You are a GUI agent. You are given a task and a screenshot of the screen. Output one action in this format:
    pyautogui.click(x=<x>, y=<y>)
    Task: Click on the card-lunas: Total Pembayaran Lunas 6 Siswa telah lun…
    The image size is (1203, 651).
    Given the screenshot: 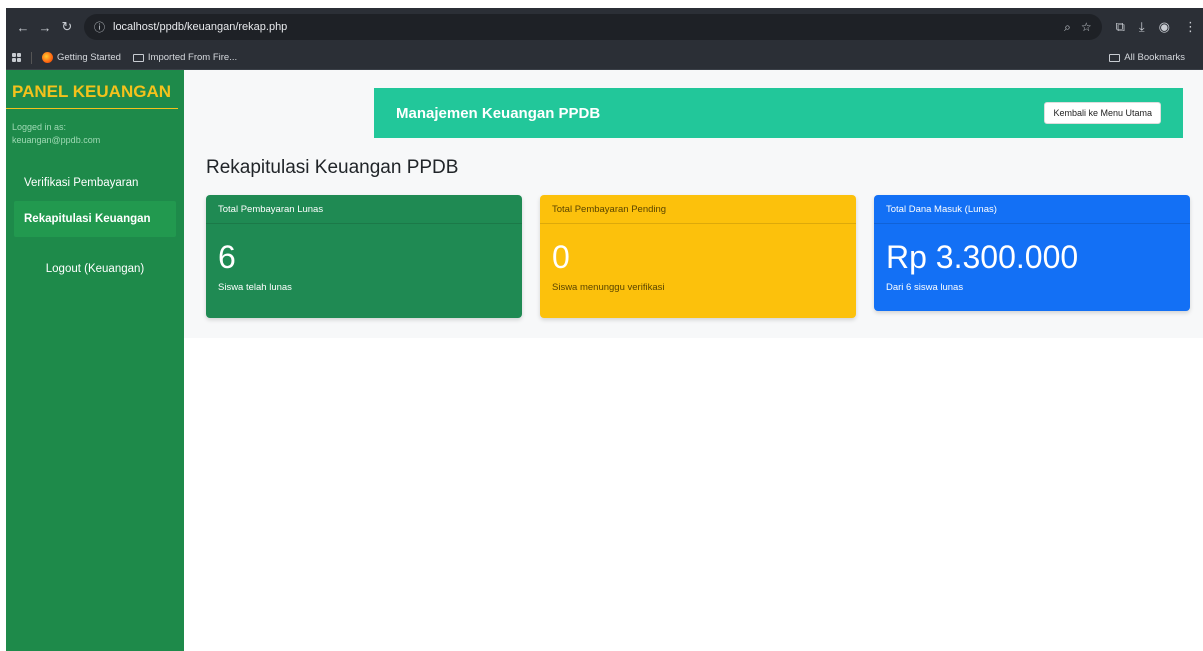 What is the action you would take?
    pyautogui.click(x=364, y=256)
    